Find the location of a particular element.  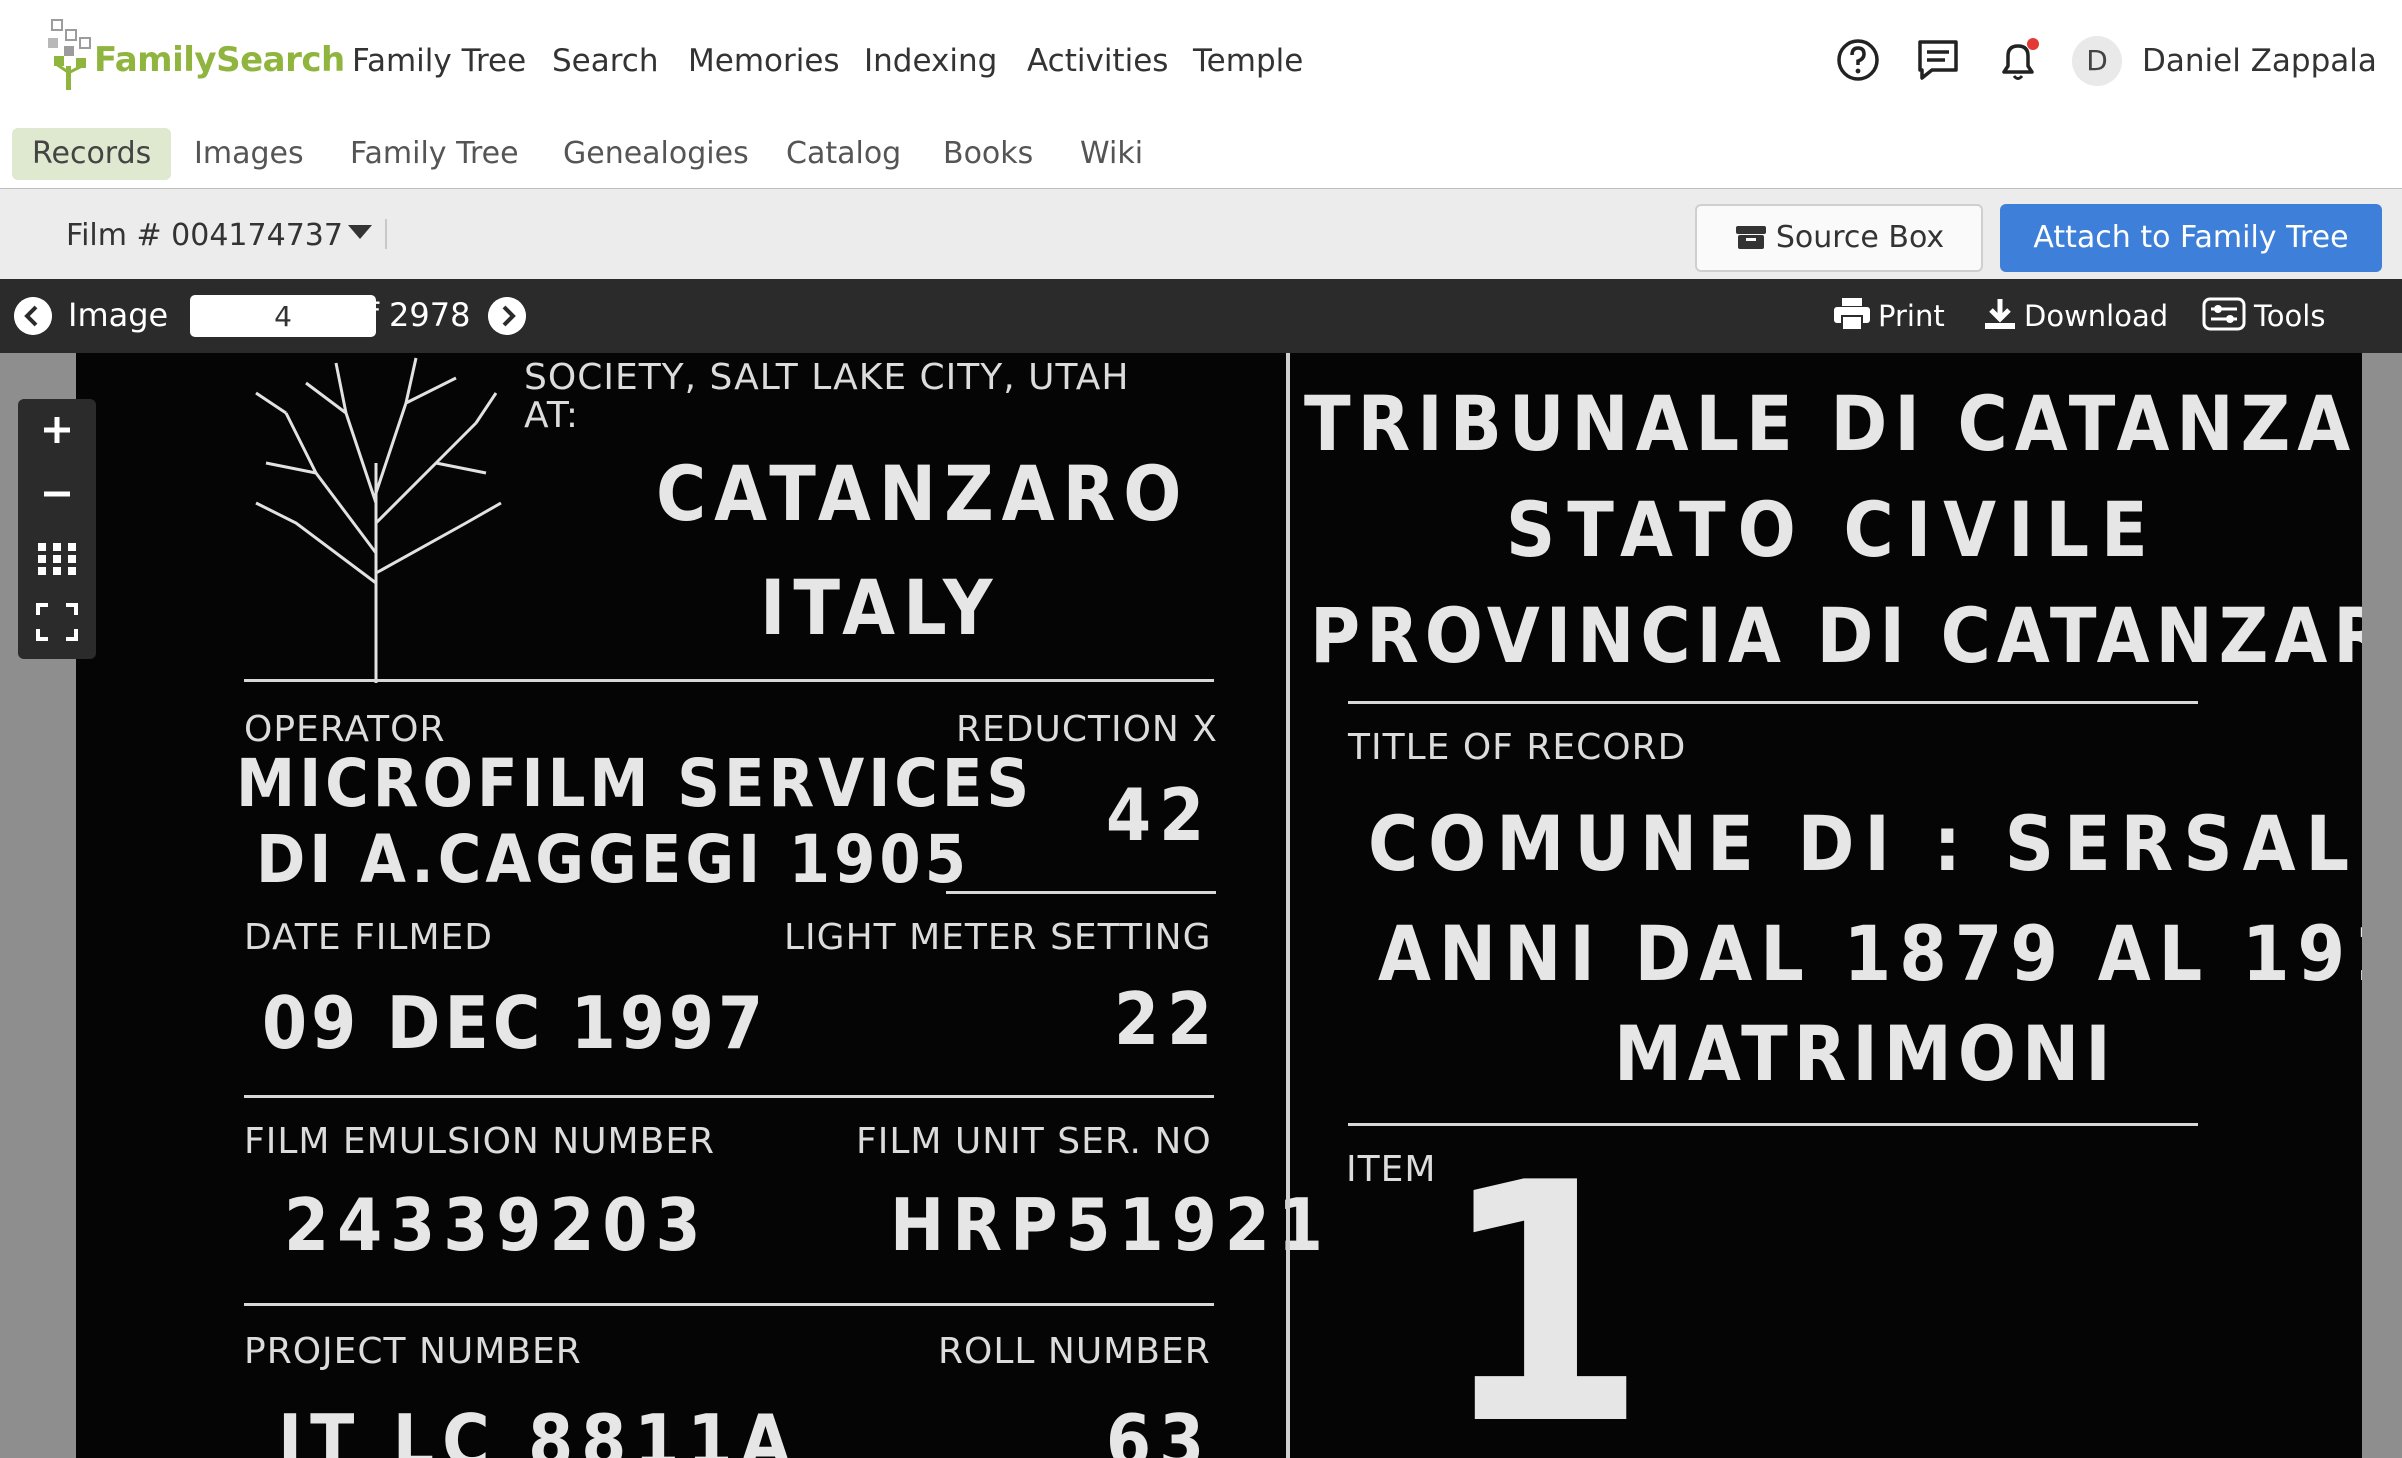

nav-search: Search is located at coordinates (605, 59).